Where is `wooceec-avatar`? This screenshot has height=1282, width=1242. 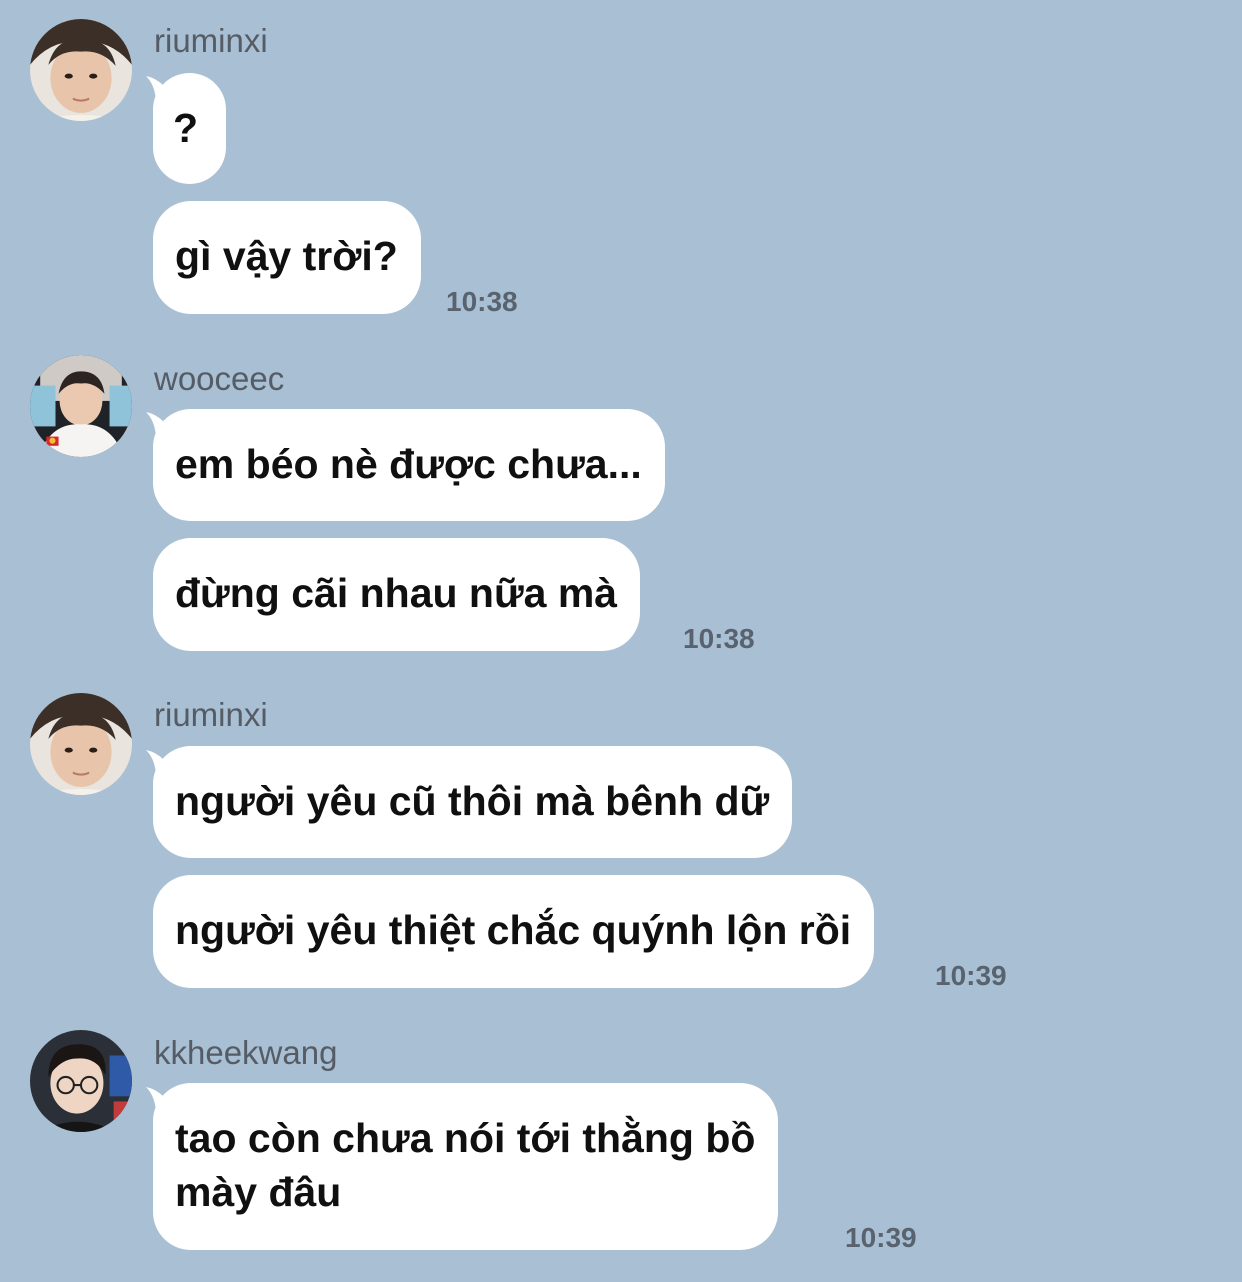
wooceec-avatar is located at coordinates (81, 406).